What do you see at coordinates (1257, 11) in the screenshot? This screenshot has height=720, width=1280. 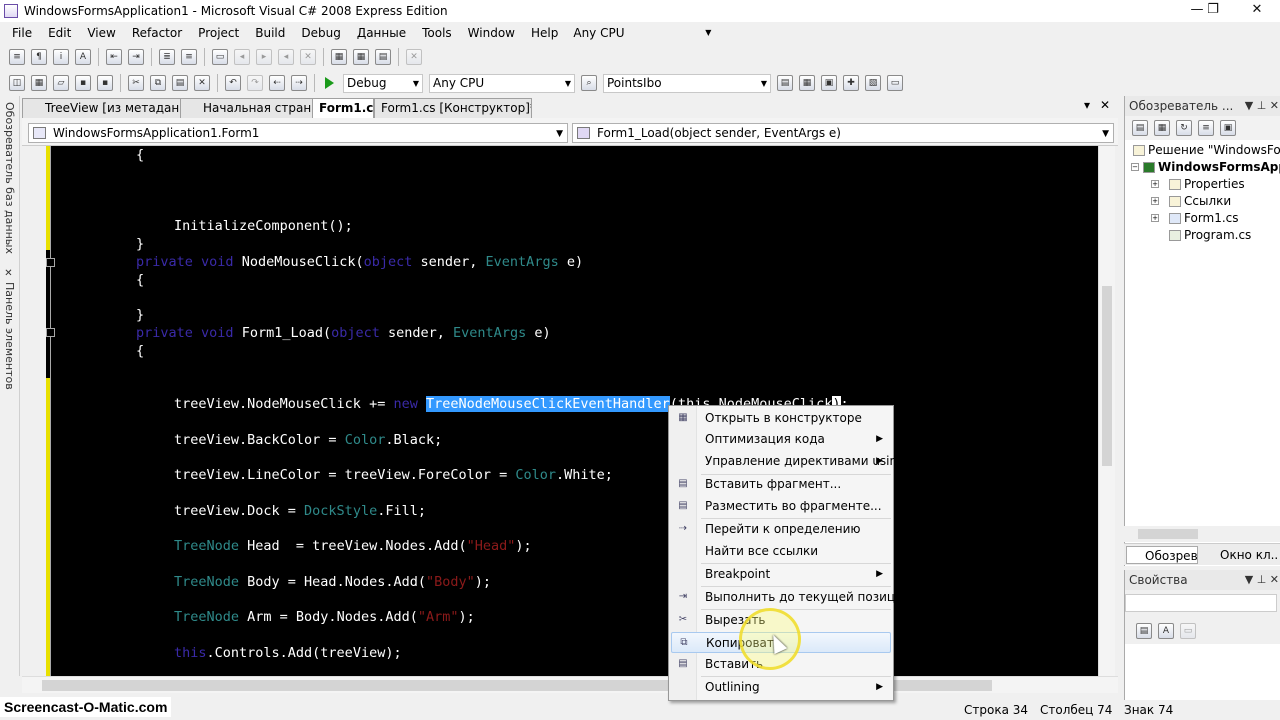 I see `close-window-button: ✕` at bounding box center [1257, 11].